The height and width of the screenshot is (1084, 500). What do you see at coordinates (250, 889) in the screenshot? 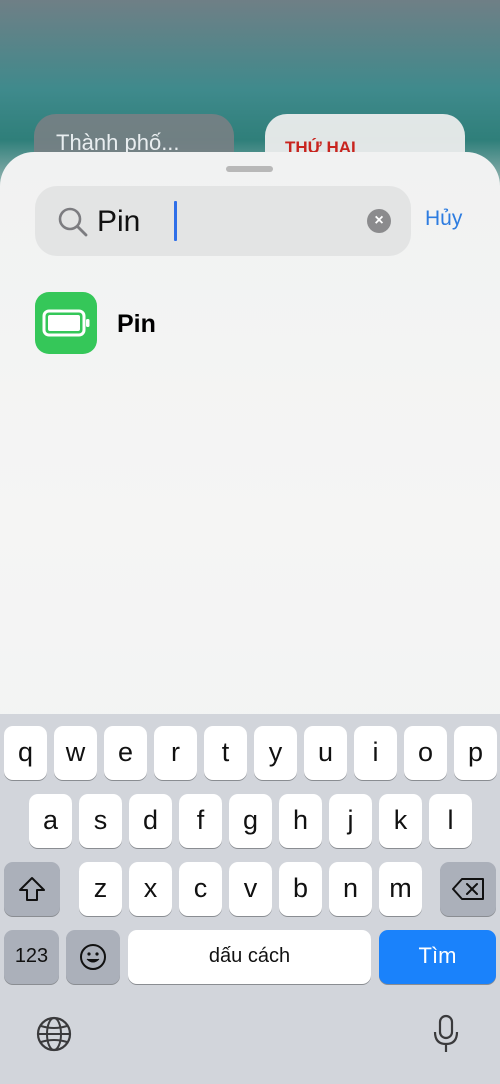
I see `key-v: v` at bounding box center [250, 889].